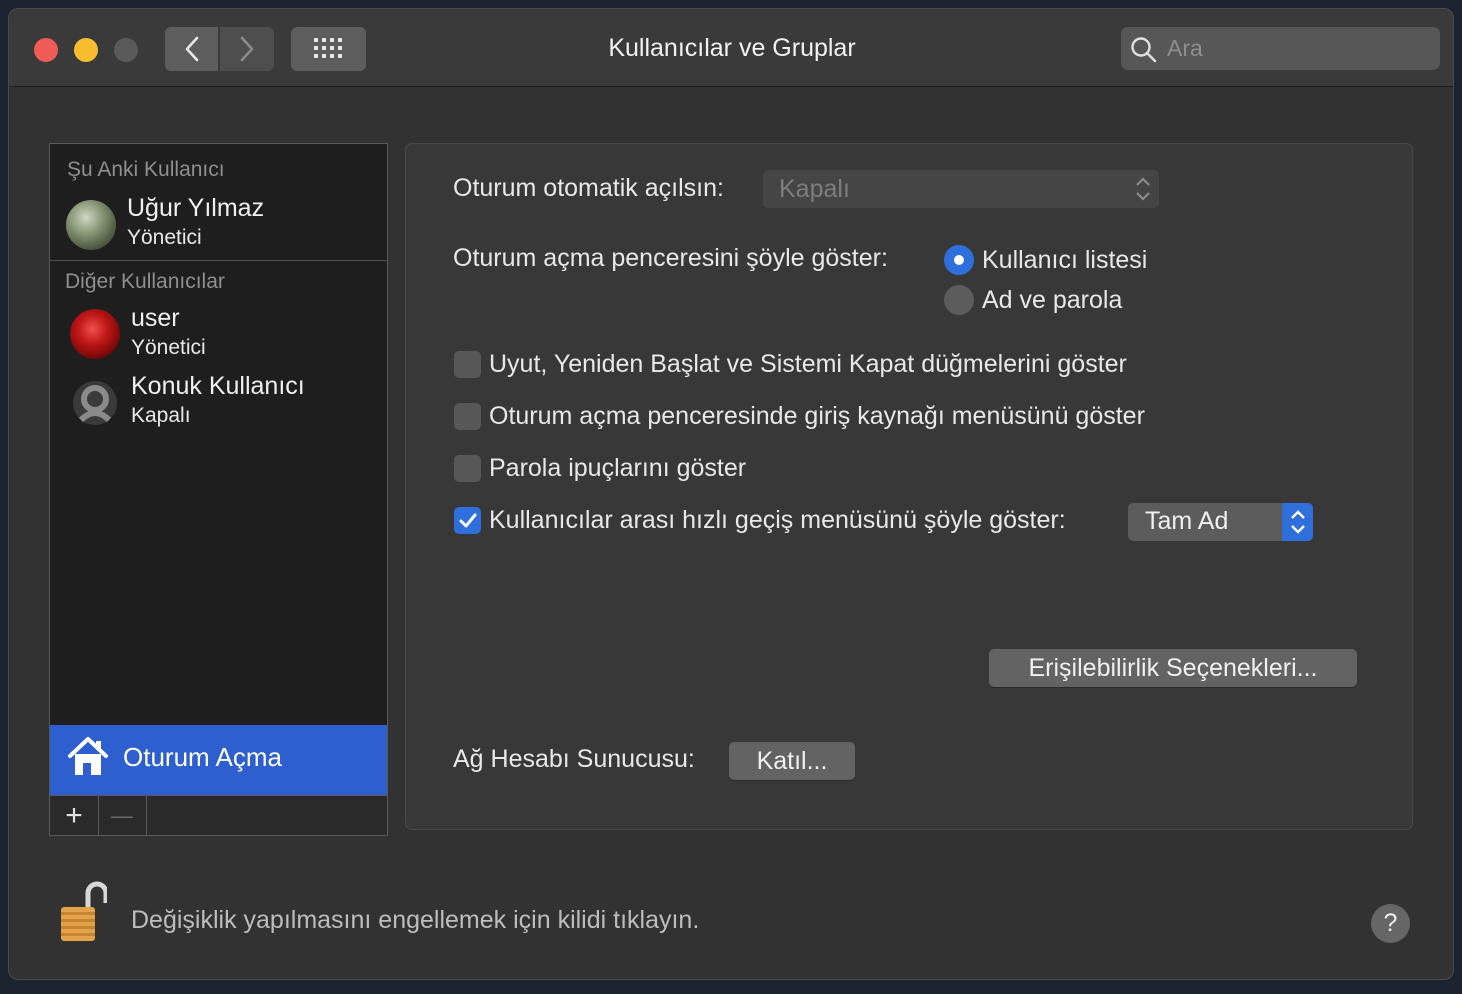 The width and height of the screenshot is (1462, 994). I want to click on display-login-label: Oturum açma penceresini şöyle göster:, so click(670, 258).